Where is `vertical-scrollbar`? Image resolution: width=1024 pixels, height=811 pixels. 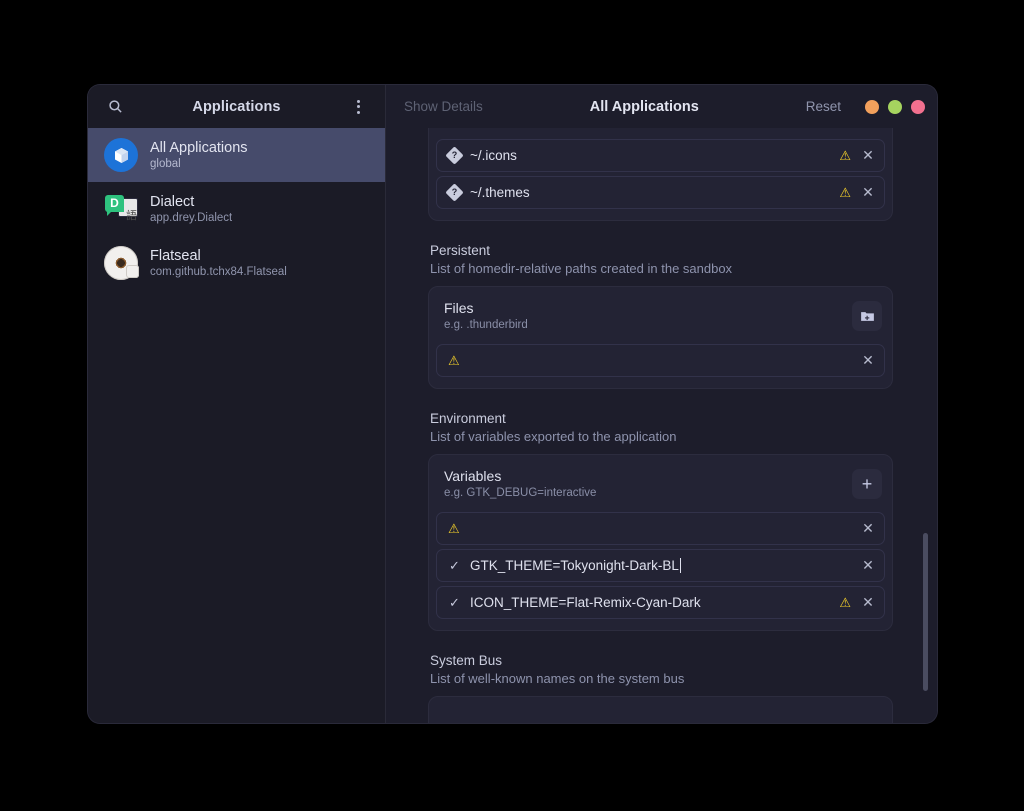 vertical-scrollbar is located at coordinates (925, 612).